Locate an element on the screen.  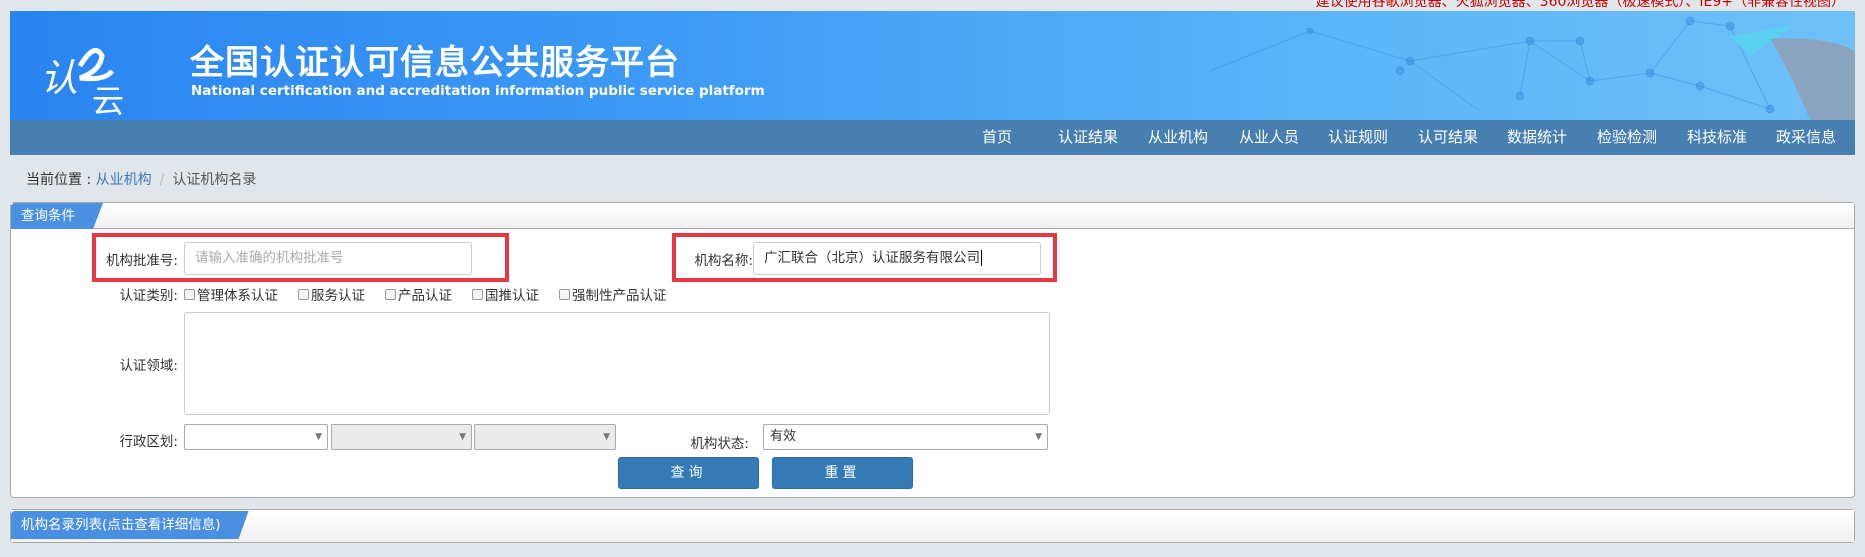
query-panel-title: 查询条件 is located at coordinates (57, 216).